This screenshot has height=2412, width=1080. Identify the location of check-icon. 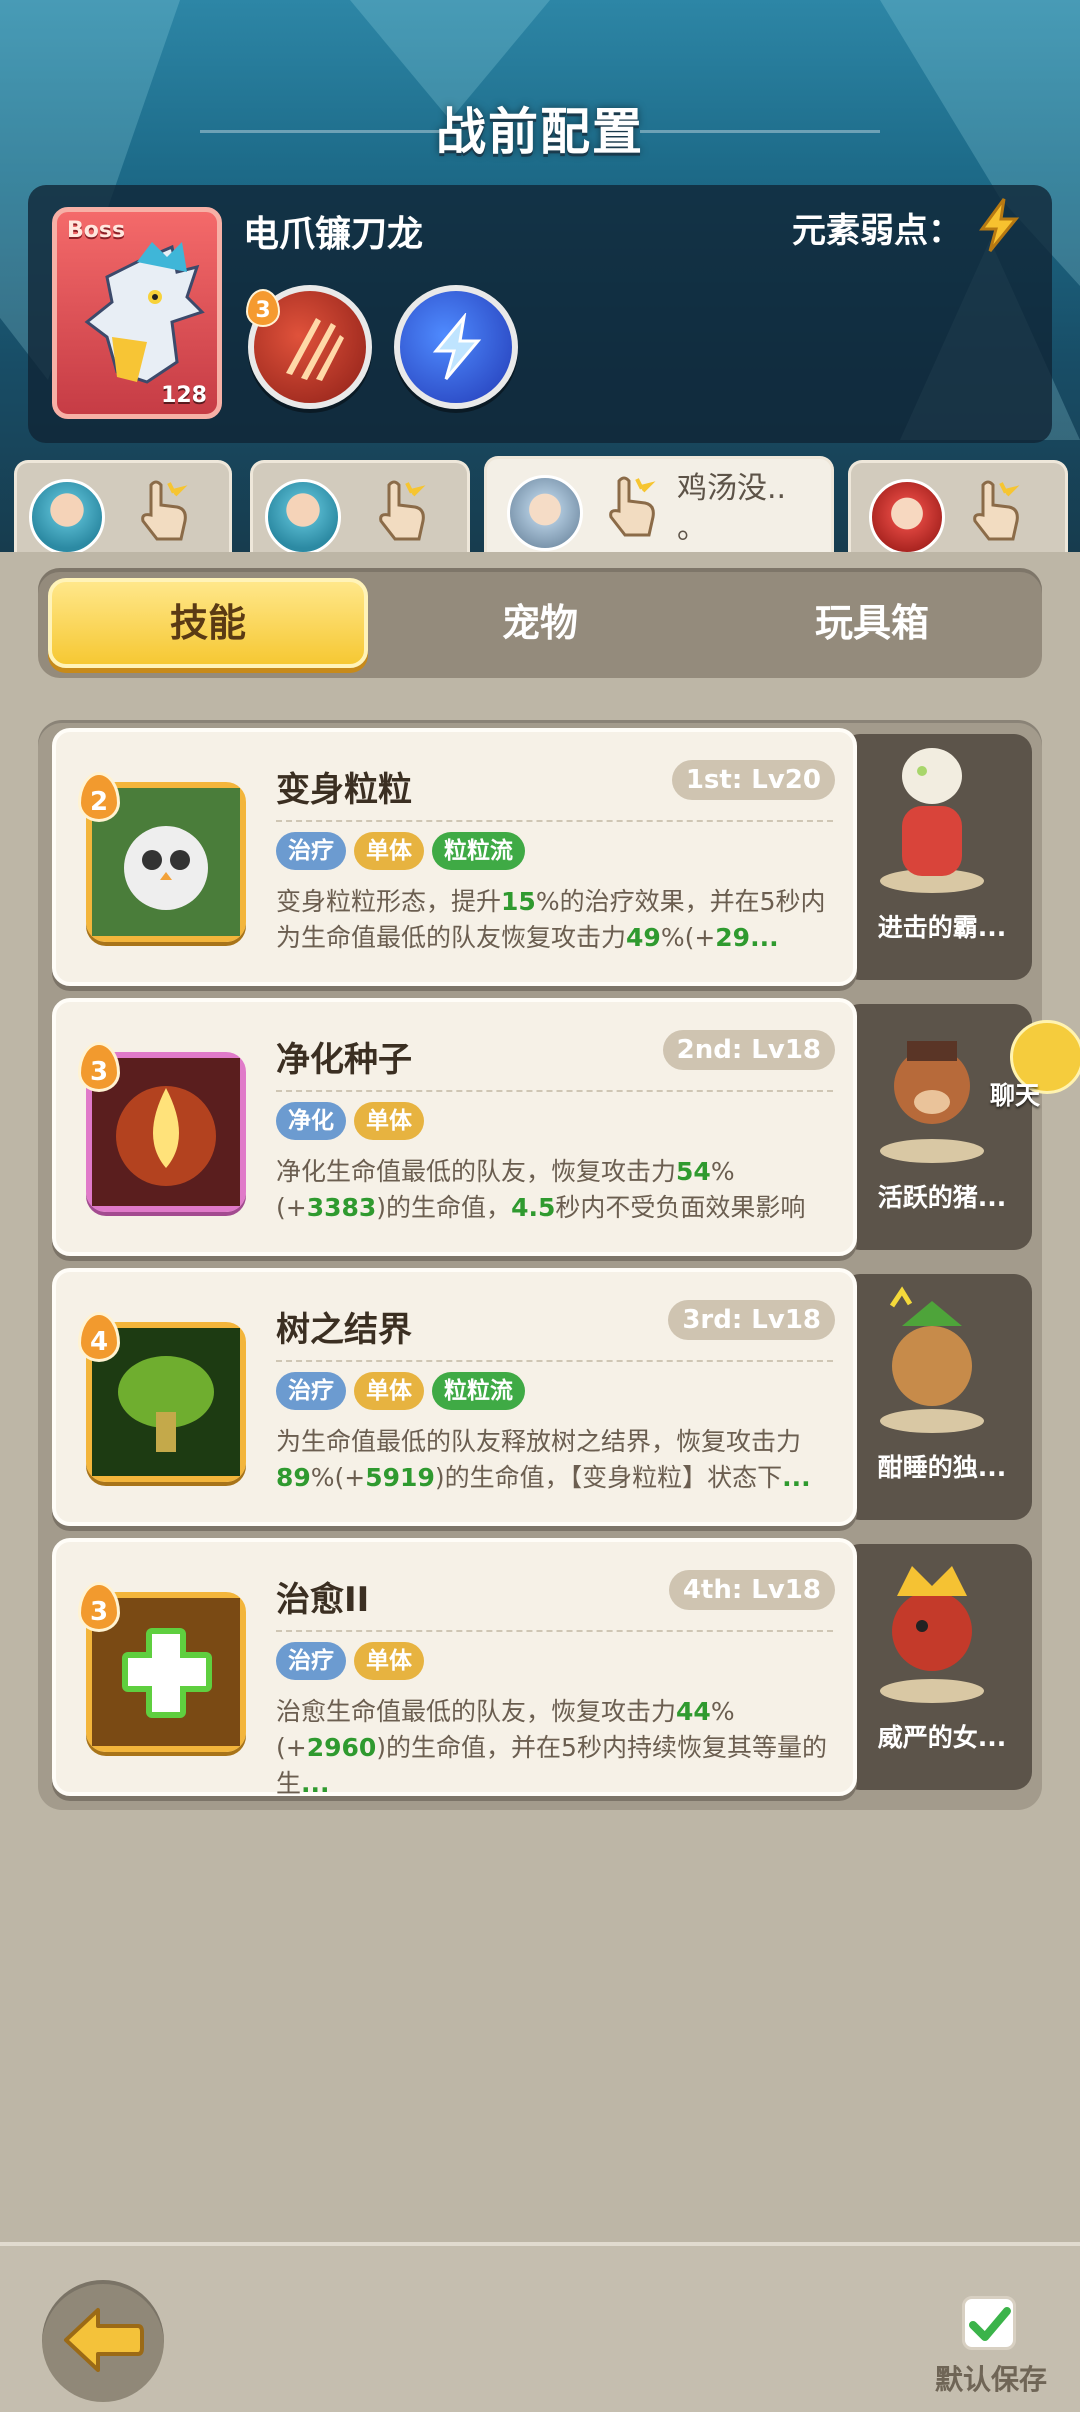
(990, 2324).